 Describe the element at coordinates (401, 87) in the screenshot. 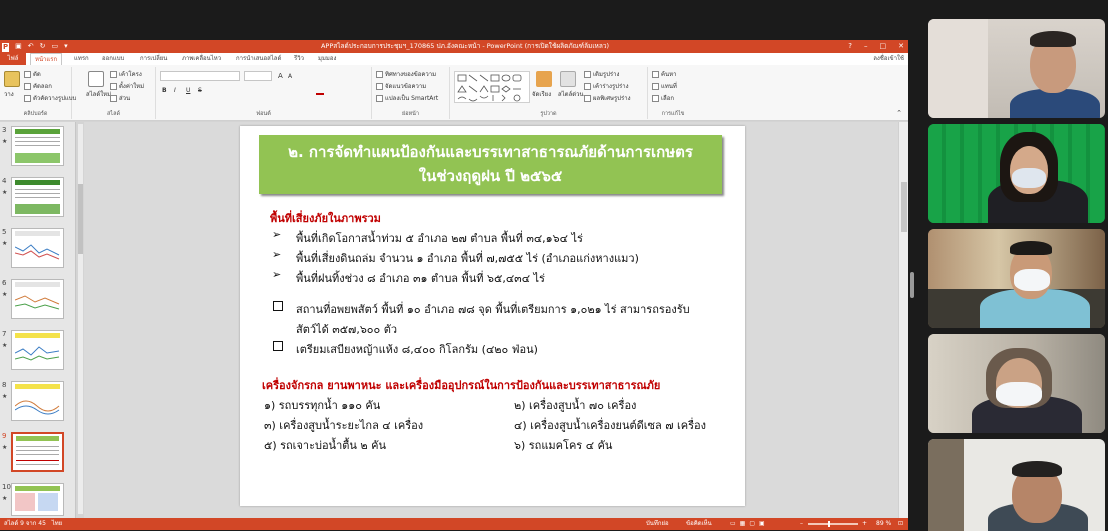

I see `align-text-button: จัดแนวข้อความ` at that location.